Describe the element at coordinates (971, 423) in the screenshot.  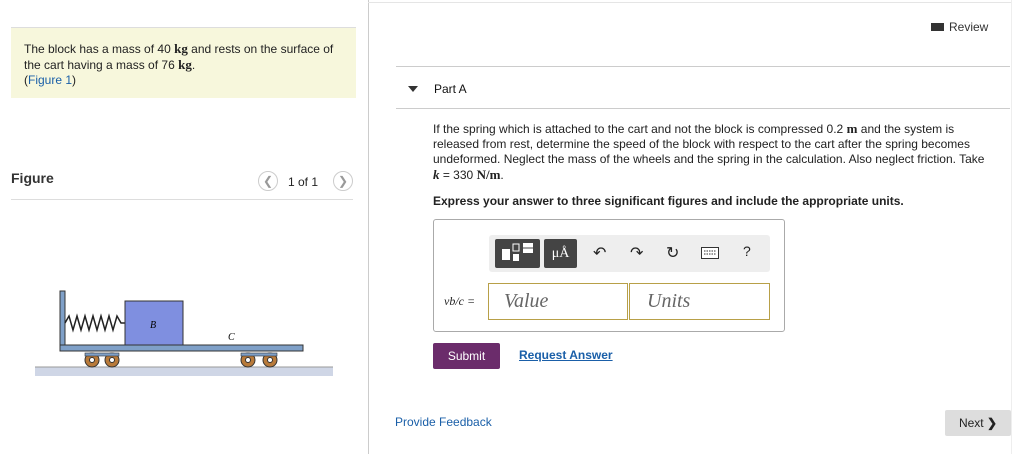
I see `next-label: Next` at that location.